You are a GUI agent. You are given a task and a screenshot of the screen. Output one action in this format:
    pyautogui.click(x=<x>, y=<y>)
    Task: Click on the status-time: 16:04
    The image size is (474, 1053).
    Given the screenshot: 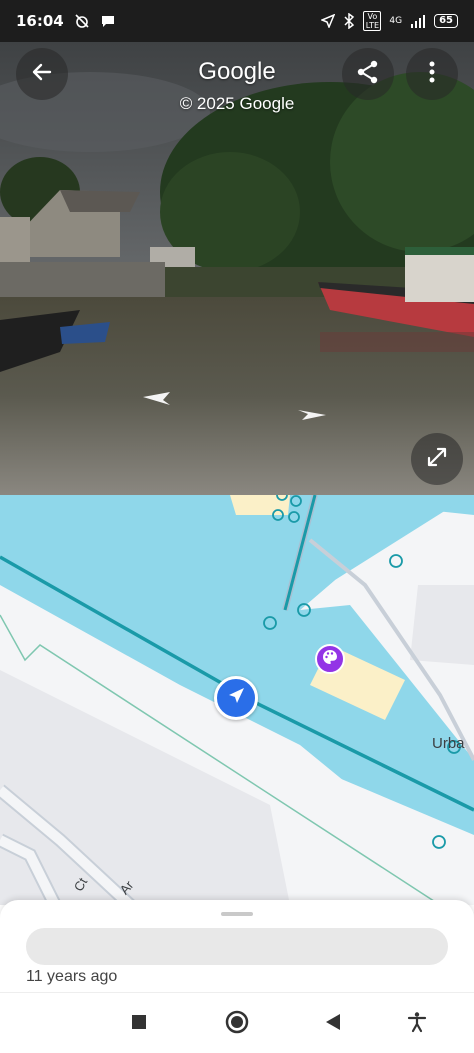 What is the action you would take?
    pyautogui.click(x=40, y=21)
    